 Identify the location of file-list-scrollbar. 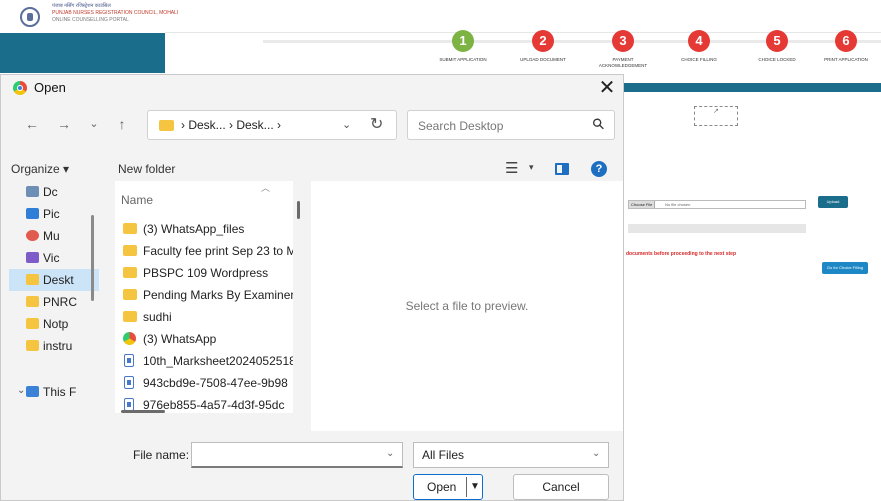
(298, 210).